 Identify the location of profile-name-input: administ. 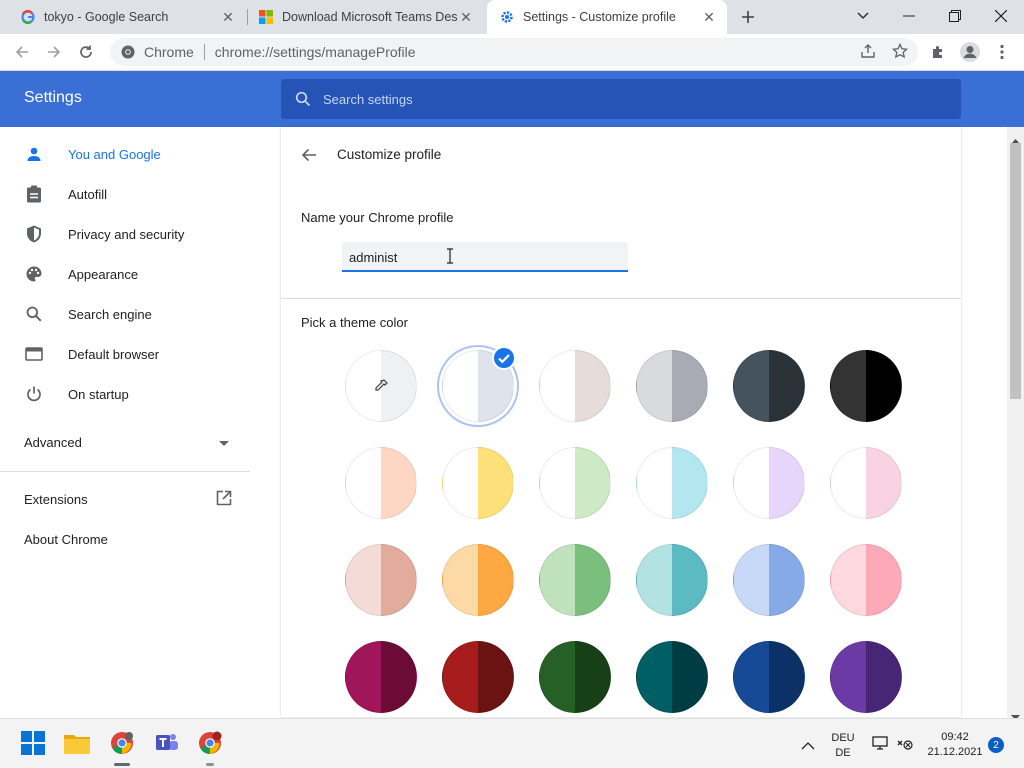
(485, 257).